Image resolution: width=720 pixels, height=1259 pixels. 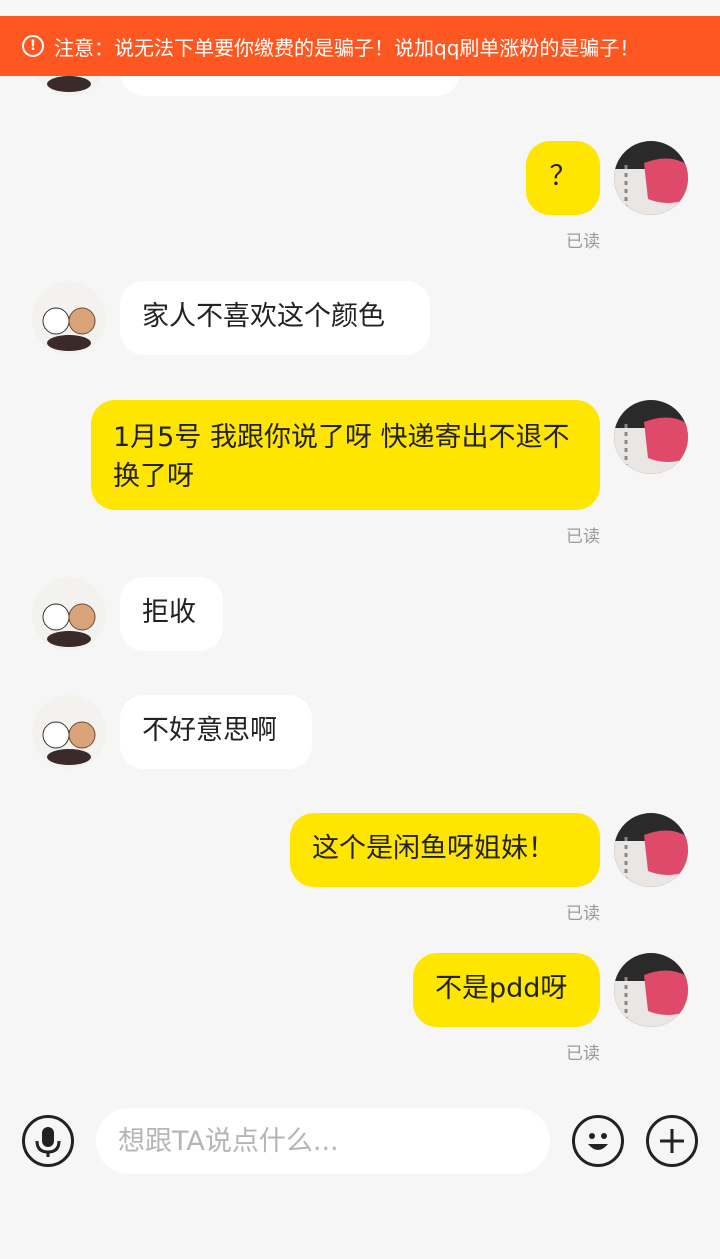 I want to click on message-text: 拒收, so click(x=169, y=612).